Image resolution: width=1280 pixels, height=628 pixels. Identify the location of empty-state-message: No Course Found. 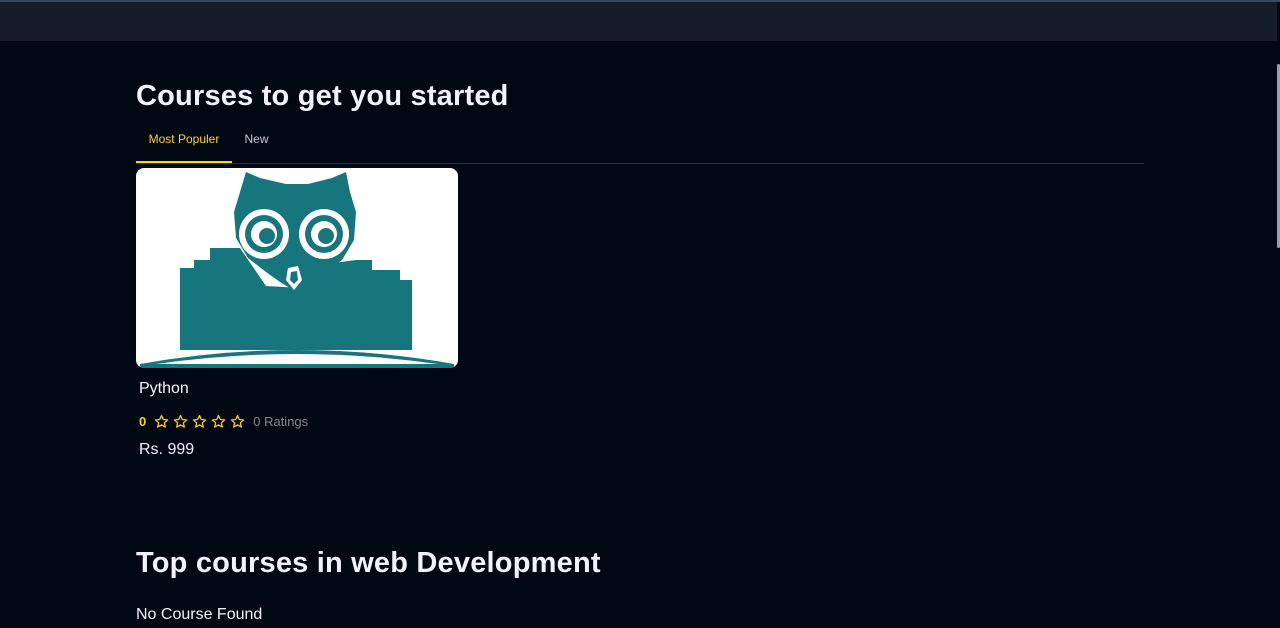
(199, 614).